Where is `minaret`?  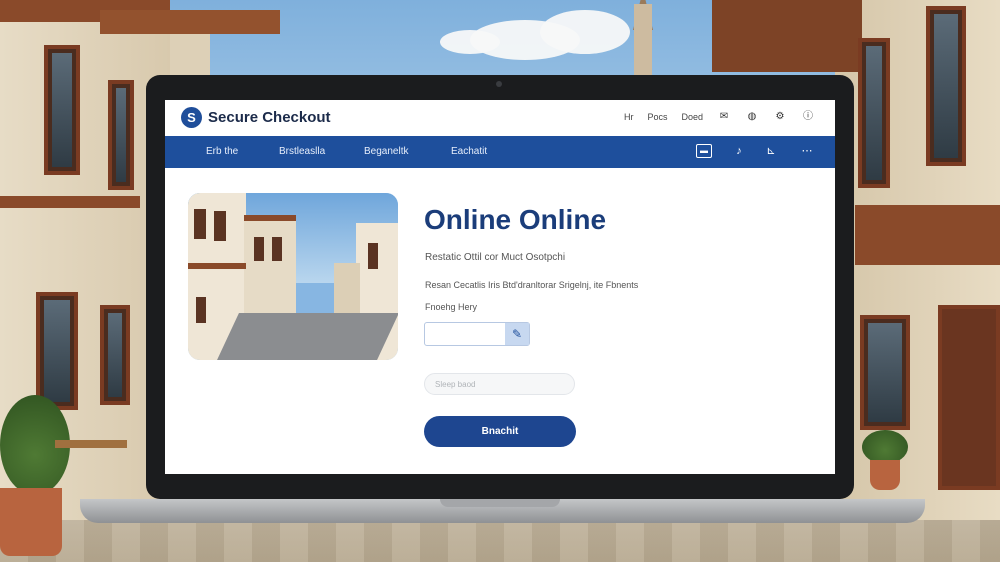
minaret is located at coordinates (643, 40).